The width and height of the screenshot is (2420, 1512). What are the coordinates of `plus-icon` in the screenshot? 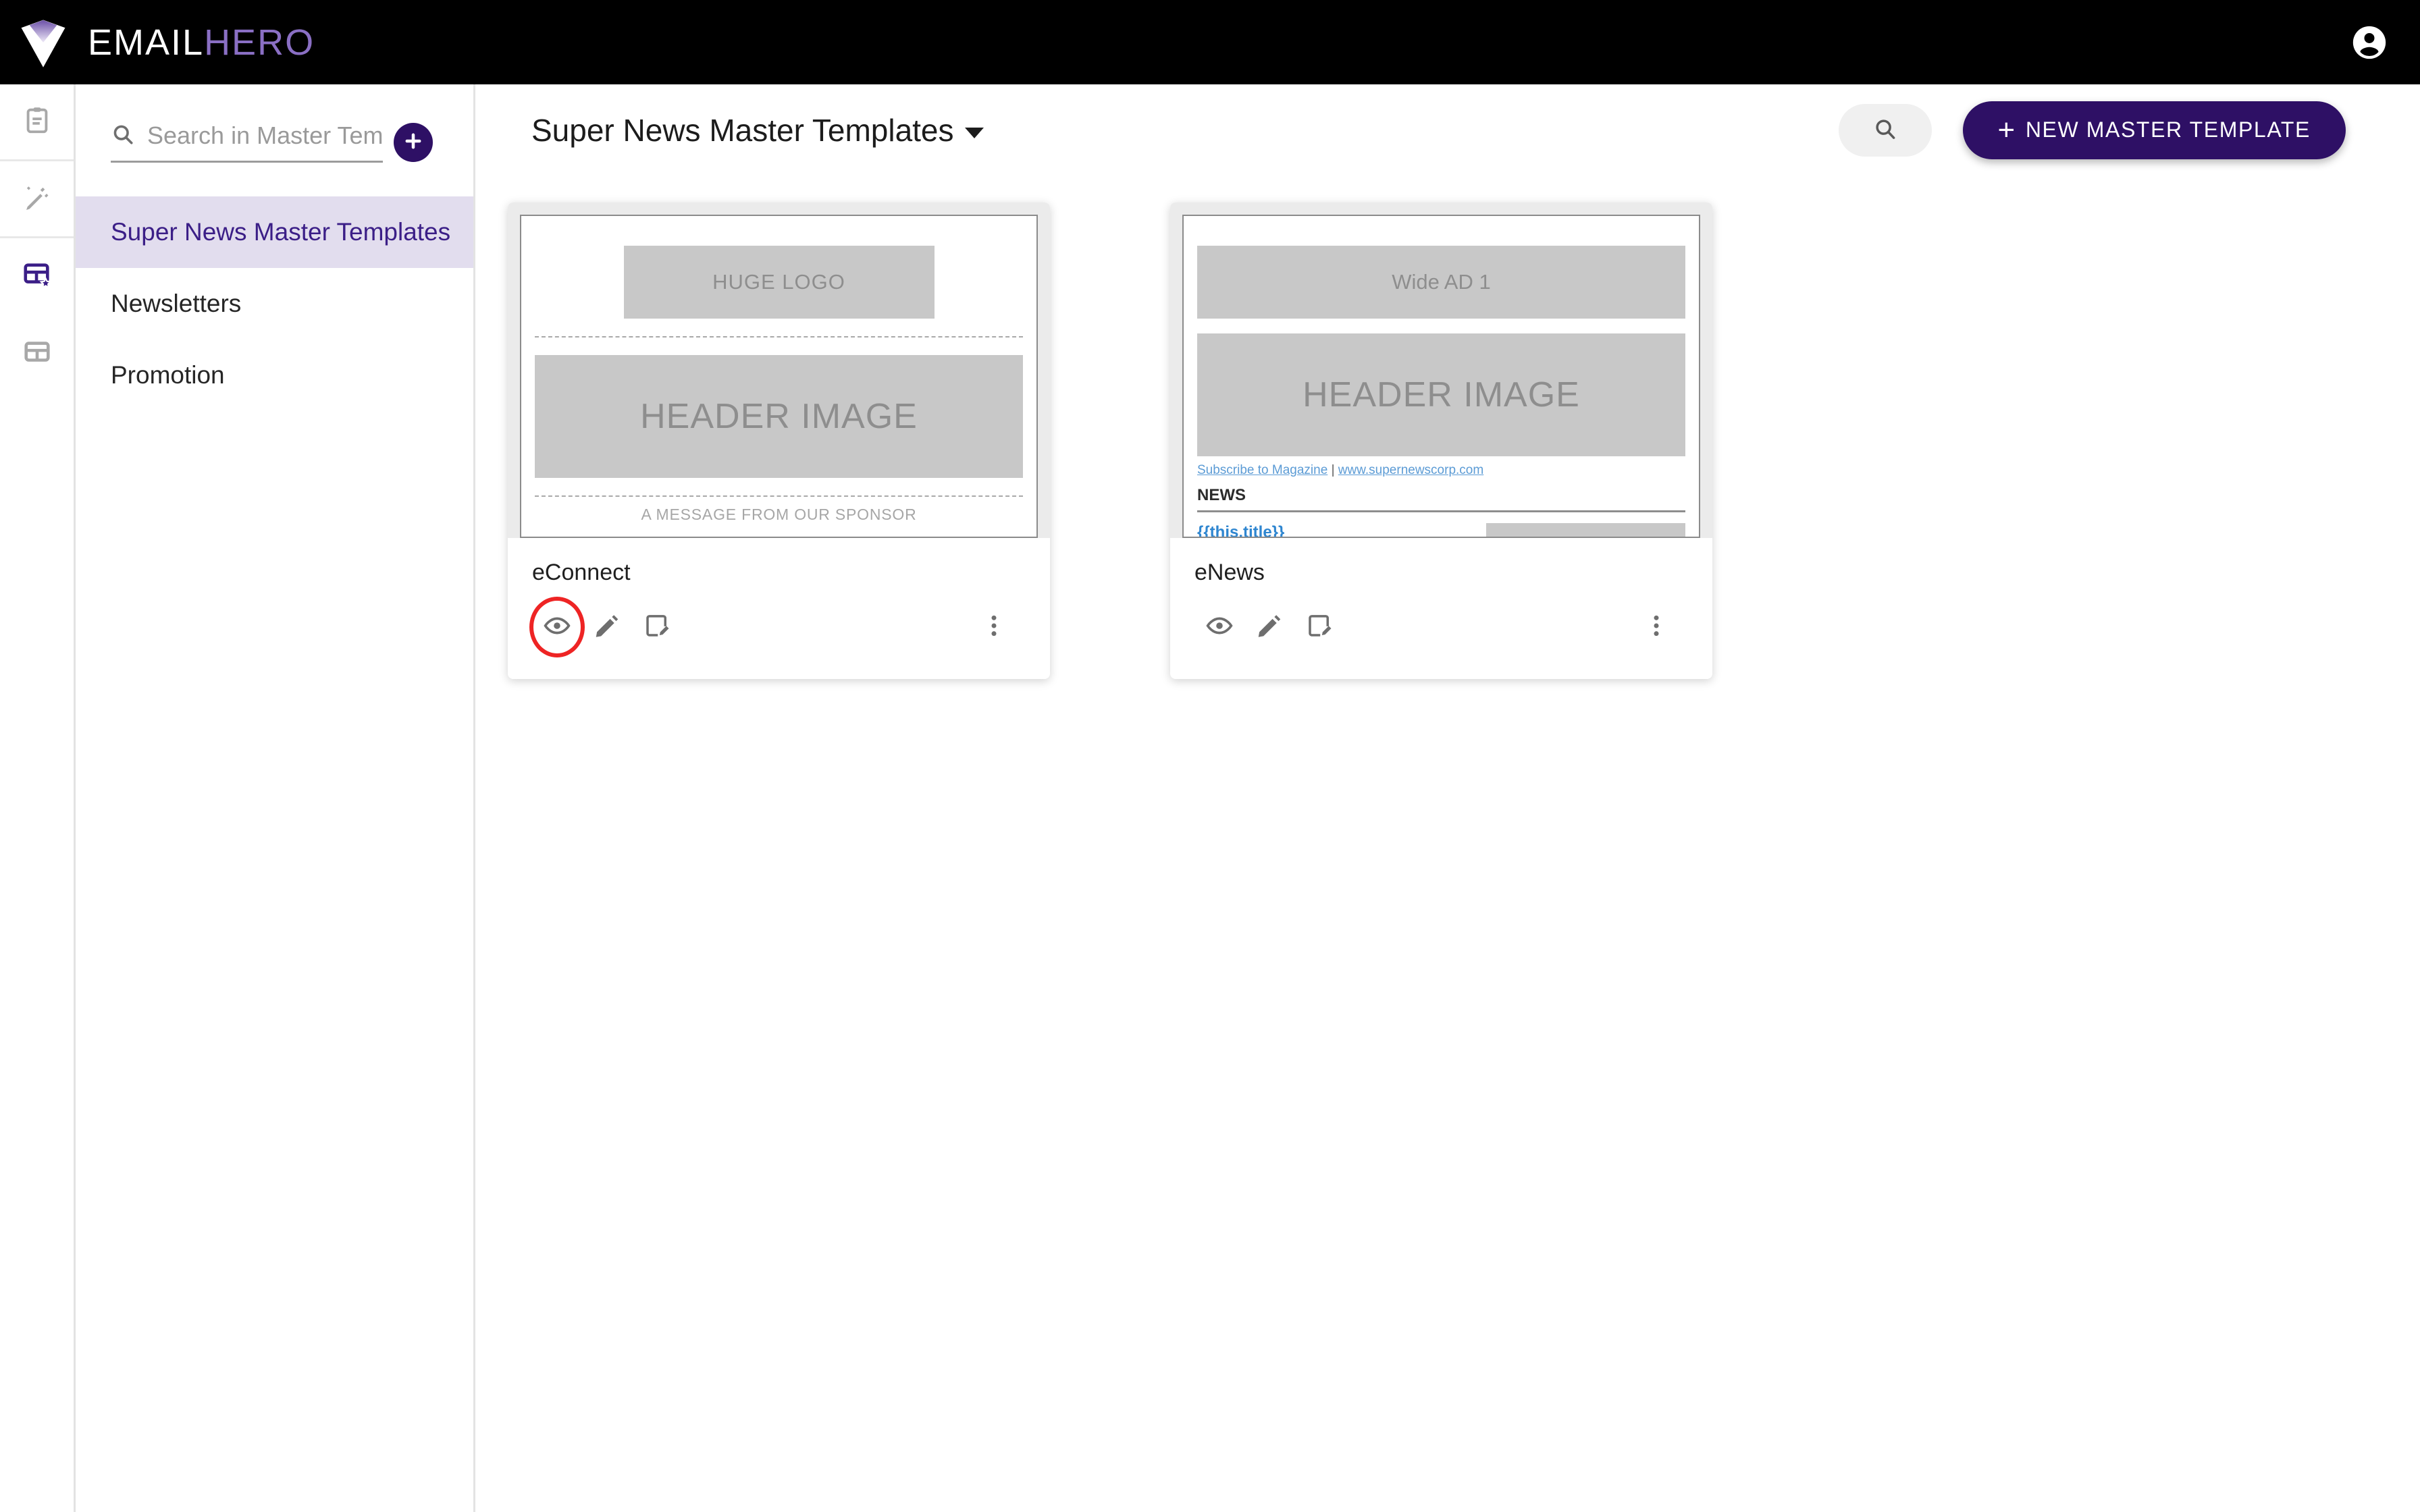 It's located at (413, 142).